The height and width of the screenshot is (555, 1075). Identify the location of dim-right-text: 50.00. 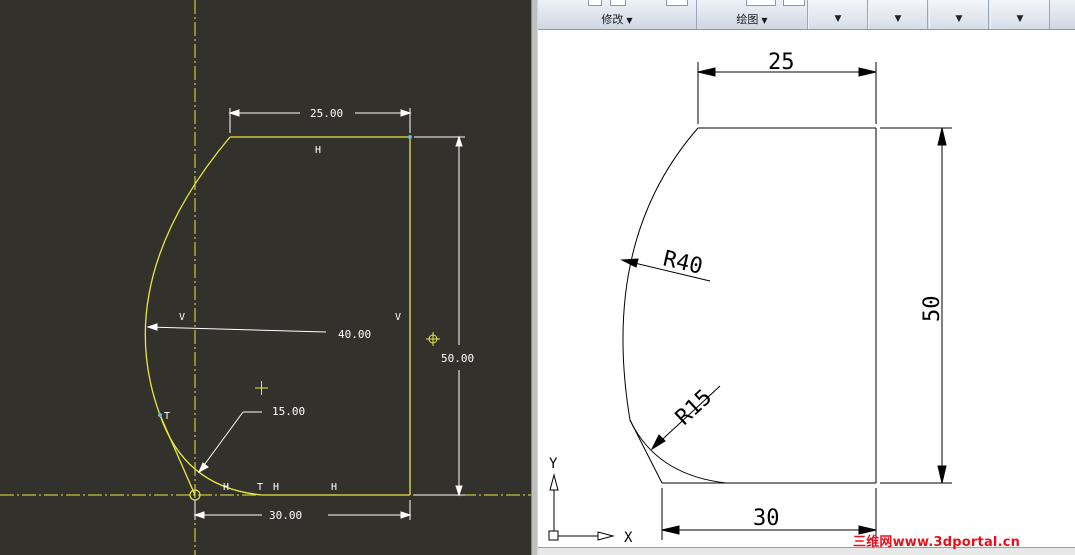
(457, 358).